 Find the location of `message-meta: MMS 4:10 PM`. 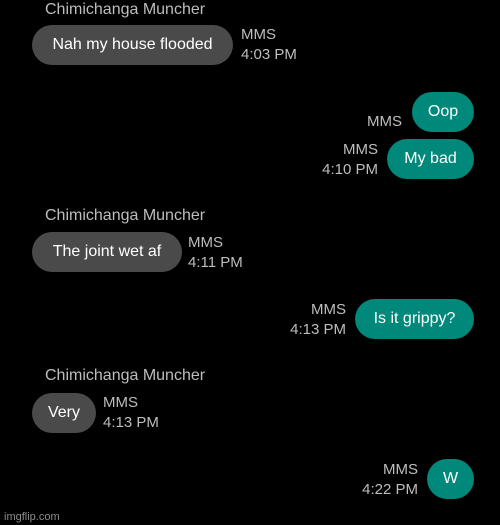

message-meta: MMS 4:10 PM is located at coordinates (345, 160).